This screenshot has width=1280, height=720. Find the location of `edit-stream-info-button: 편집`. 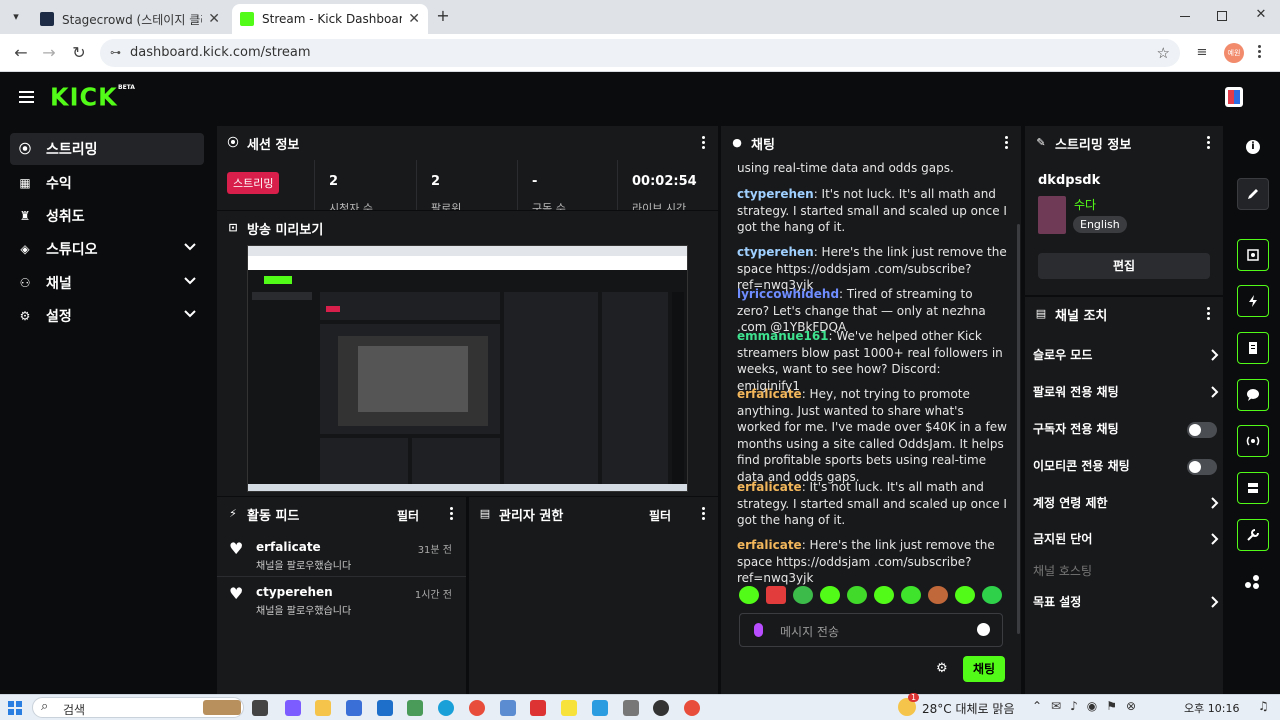

edit-stream-info-button: 편집 is located at coordinates (1124, 266).